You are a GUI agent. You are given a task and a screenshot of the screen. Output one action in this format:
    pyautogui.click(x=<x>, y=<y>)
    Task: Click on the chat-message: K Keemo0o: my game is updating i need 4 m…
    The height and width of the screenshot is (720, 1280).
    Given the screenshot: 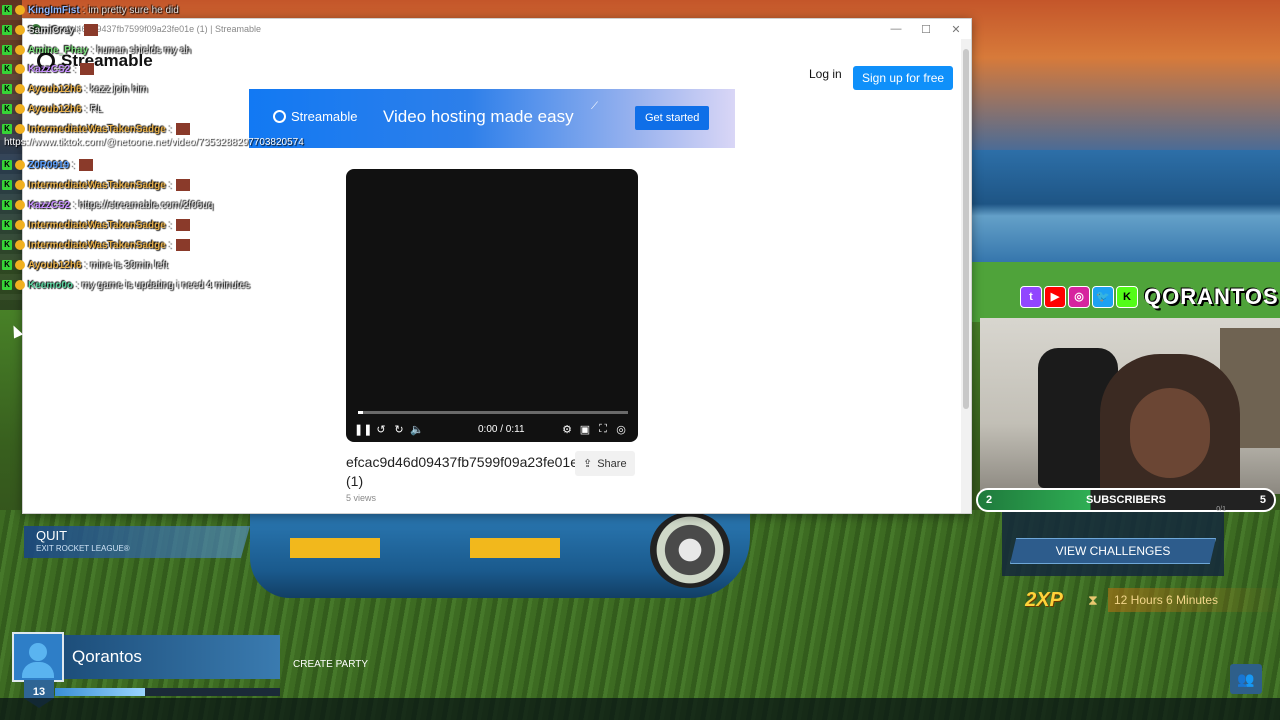 What is the action you would take?
    pyautogui.click(x=126, y=285)
    